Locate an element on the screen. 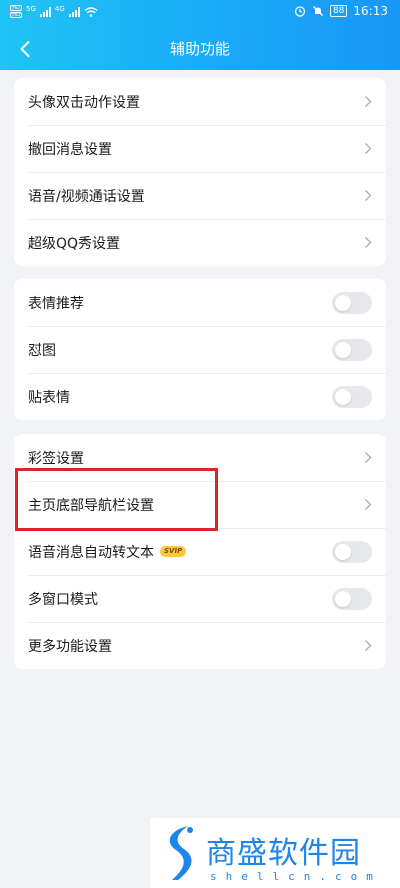  setting-label: 贴表情 is located at coordinates (49, 397).